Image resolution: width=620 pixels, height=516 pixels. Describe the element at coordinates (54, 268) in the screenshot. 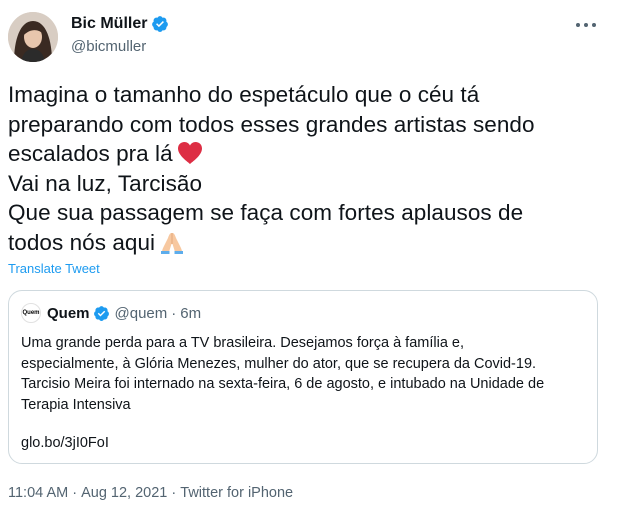

I see `translate-tweet-link: Translate Tweet` at that location.